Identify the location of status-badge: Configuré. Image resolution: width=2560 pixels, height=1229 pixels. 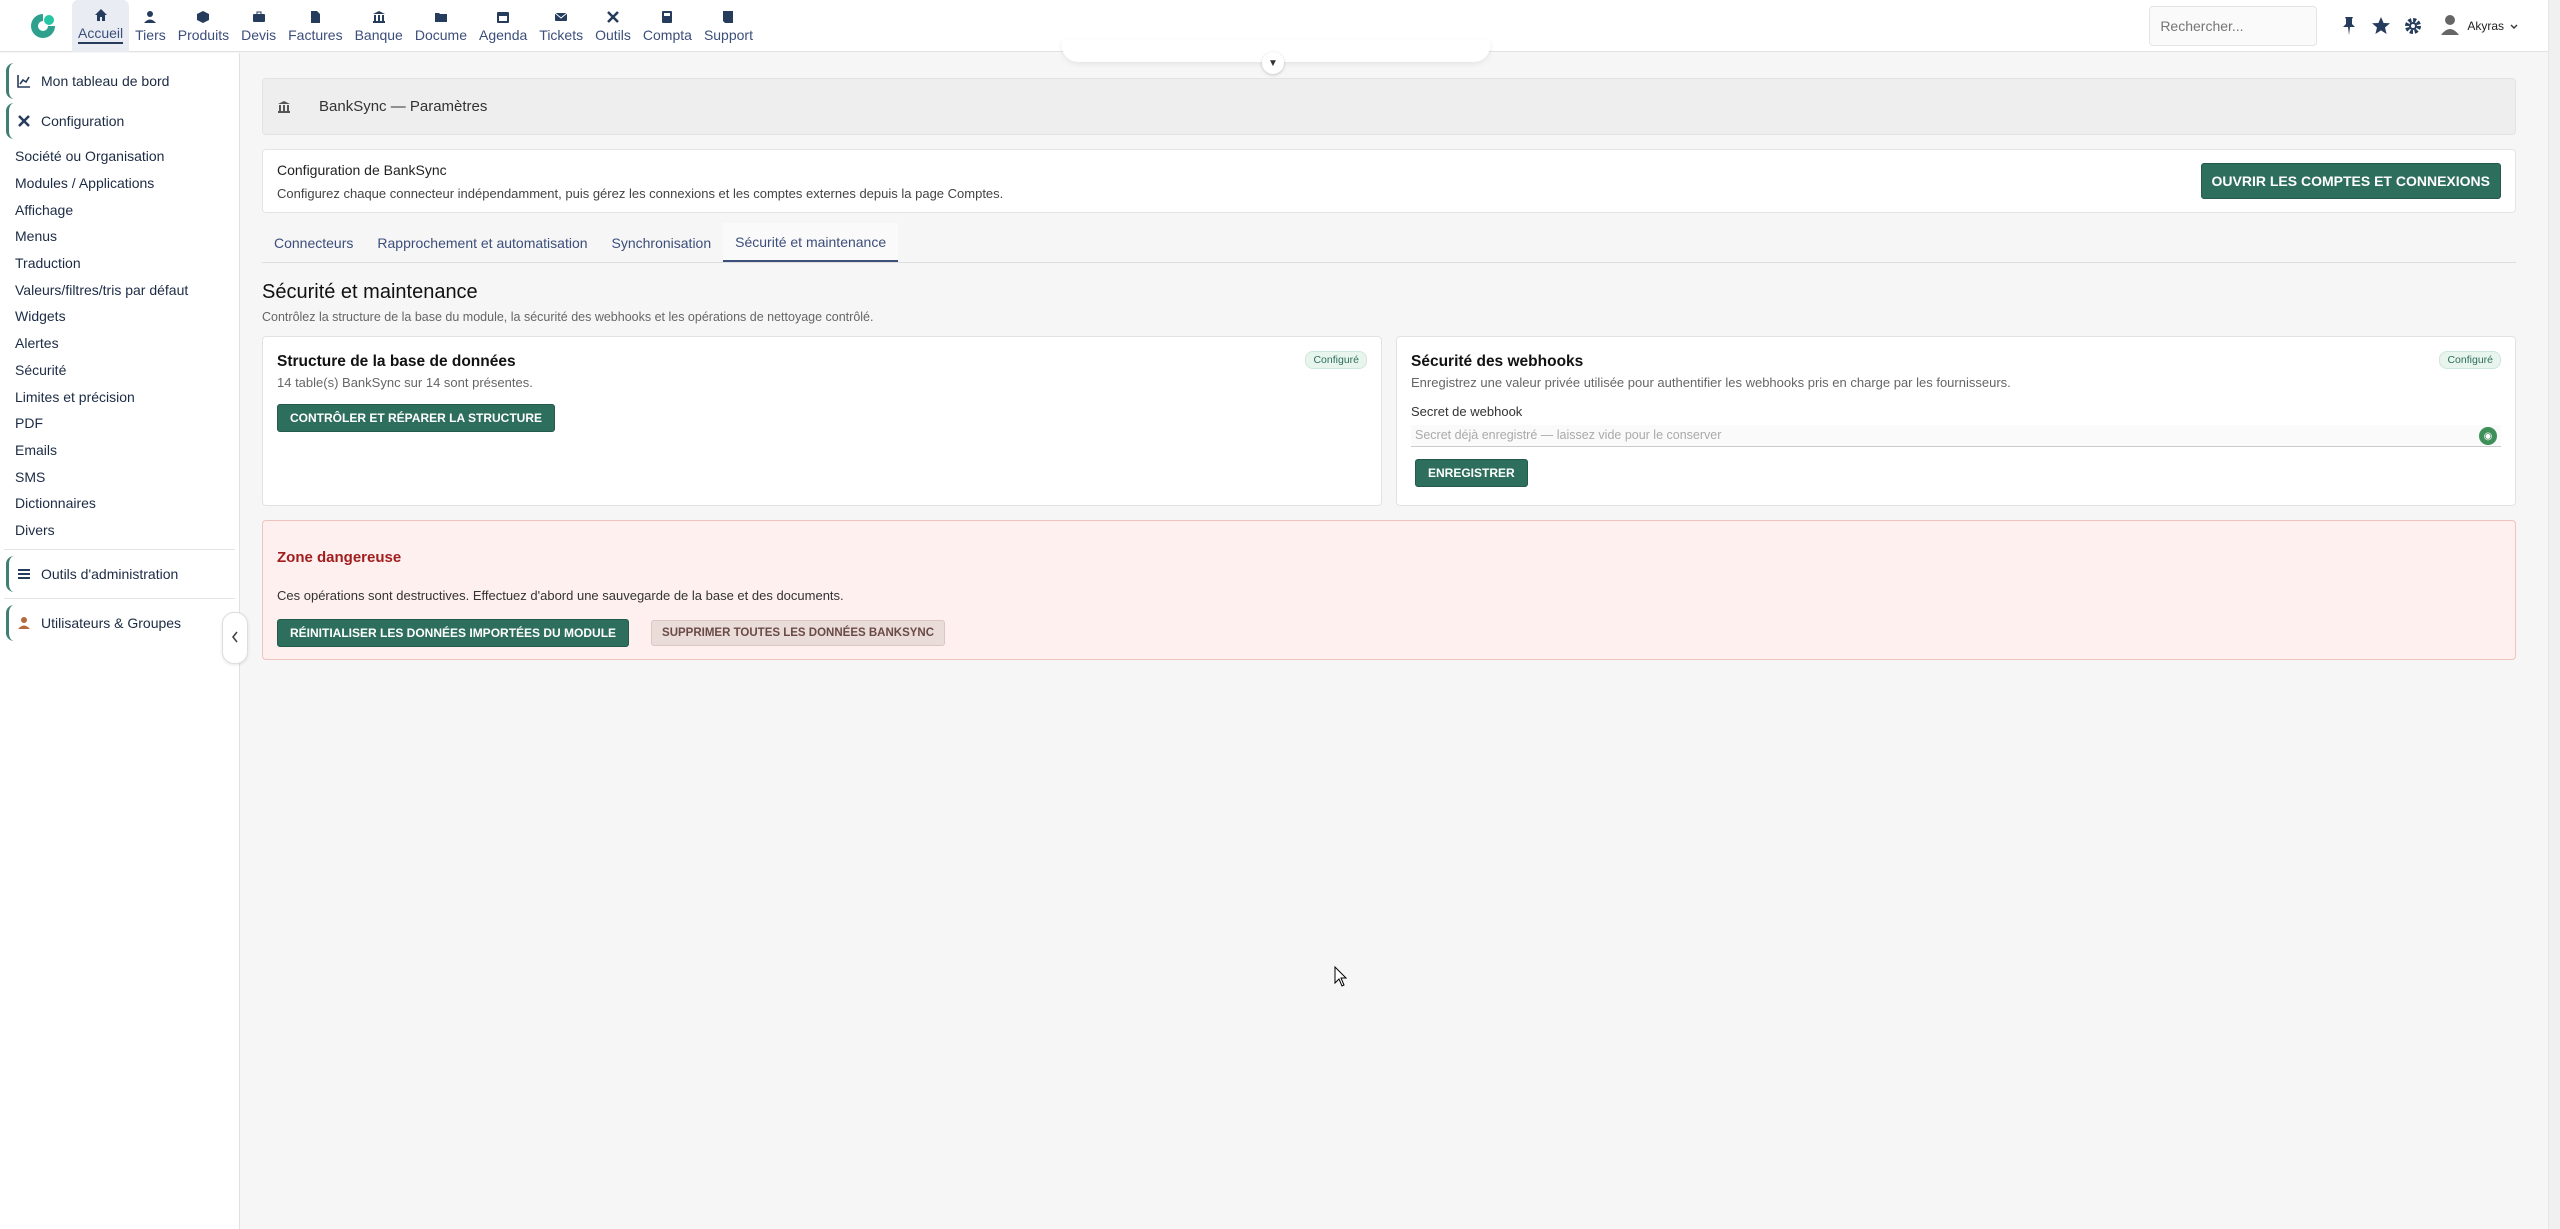
(1336, 360).